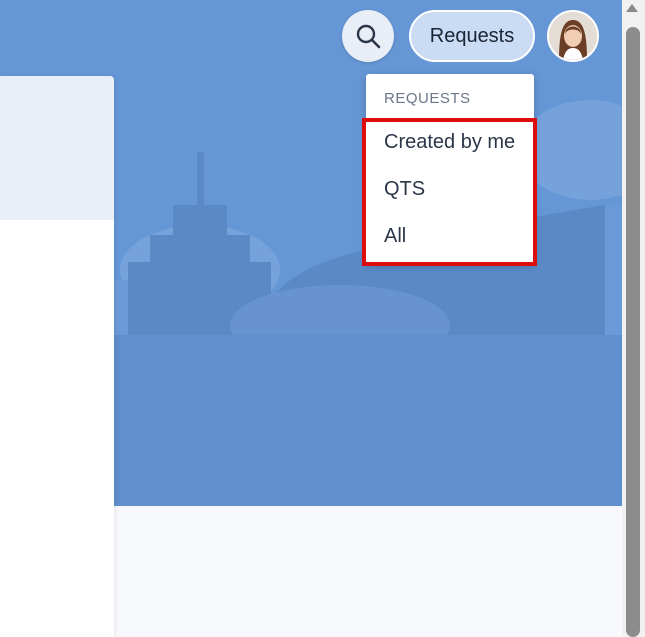  Describe the element at coordinates (450, 189) in the screenshot. I see `menu-item-qts: QTS` at that location.